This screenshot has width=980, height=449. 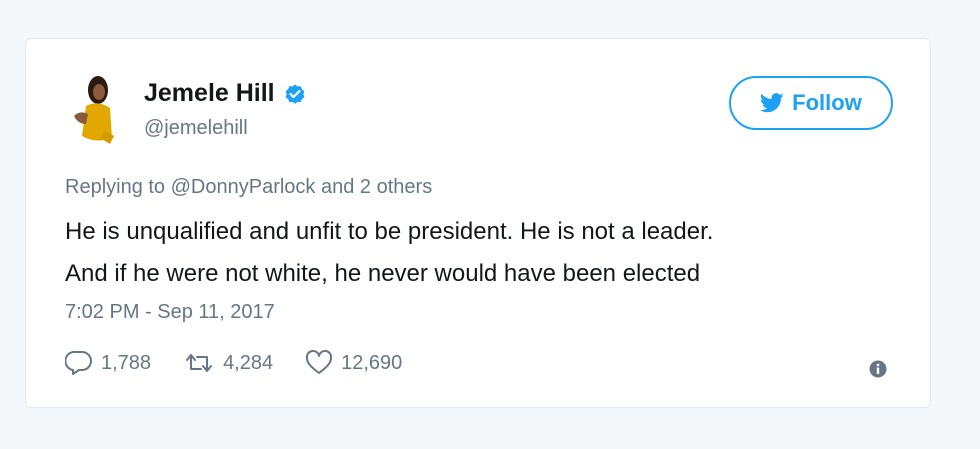 What do you see at coordinates (115, 187) in the screenshot?
I see `replying-prefix: Replying to` at bounding box center [115, 187].